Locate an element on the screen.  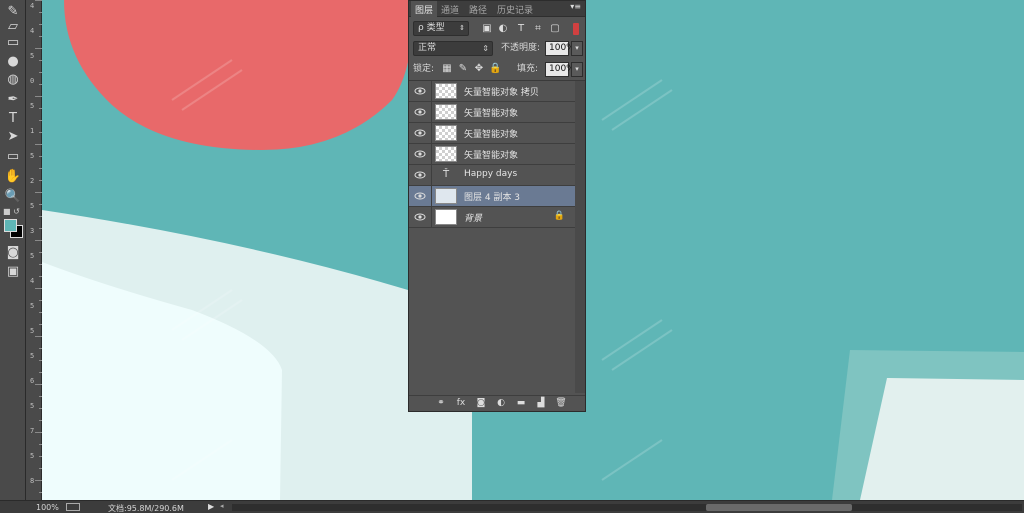
panel-footer: ⚭ fx ◙ ◐ ▬ ▟ 🗑 is located at coordinates (497, 403).